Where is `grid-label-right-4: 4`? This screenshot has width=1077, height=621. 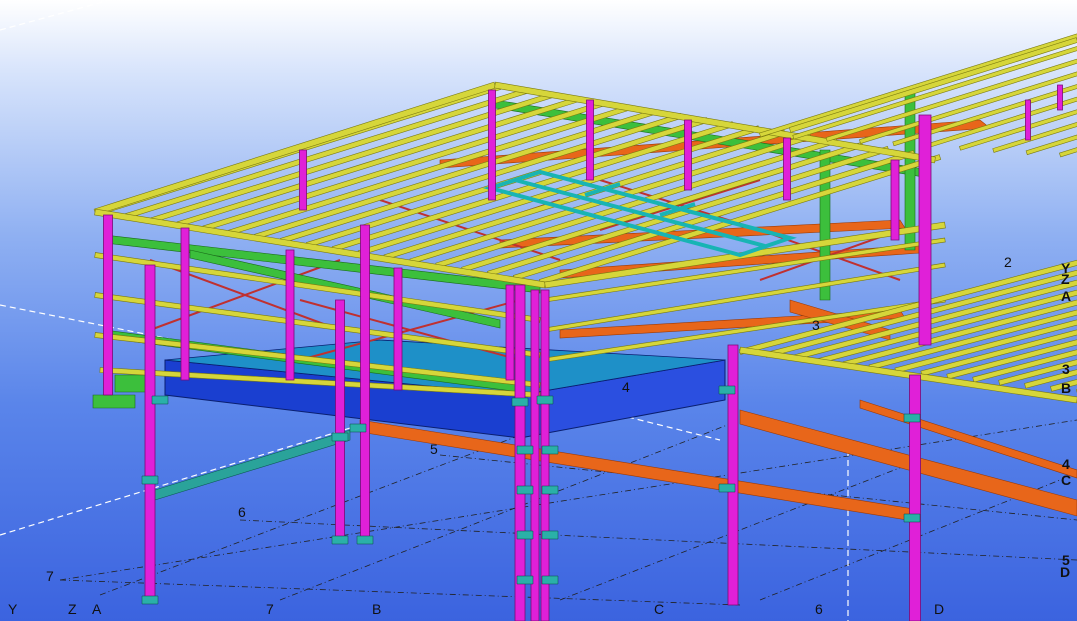
grid-label-right-4: 4 is located at coordinates (1066, 464).